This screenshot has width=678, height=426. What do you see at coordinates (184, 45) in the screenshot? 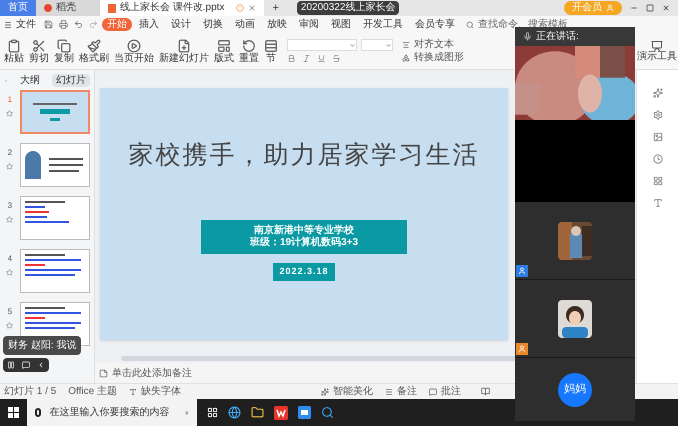
I see `new-slide-icon` at bounding box center [184, 45].